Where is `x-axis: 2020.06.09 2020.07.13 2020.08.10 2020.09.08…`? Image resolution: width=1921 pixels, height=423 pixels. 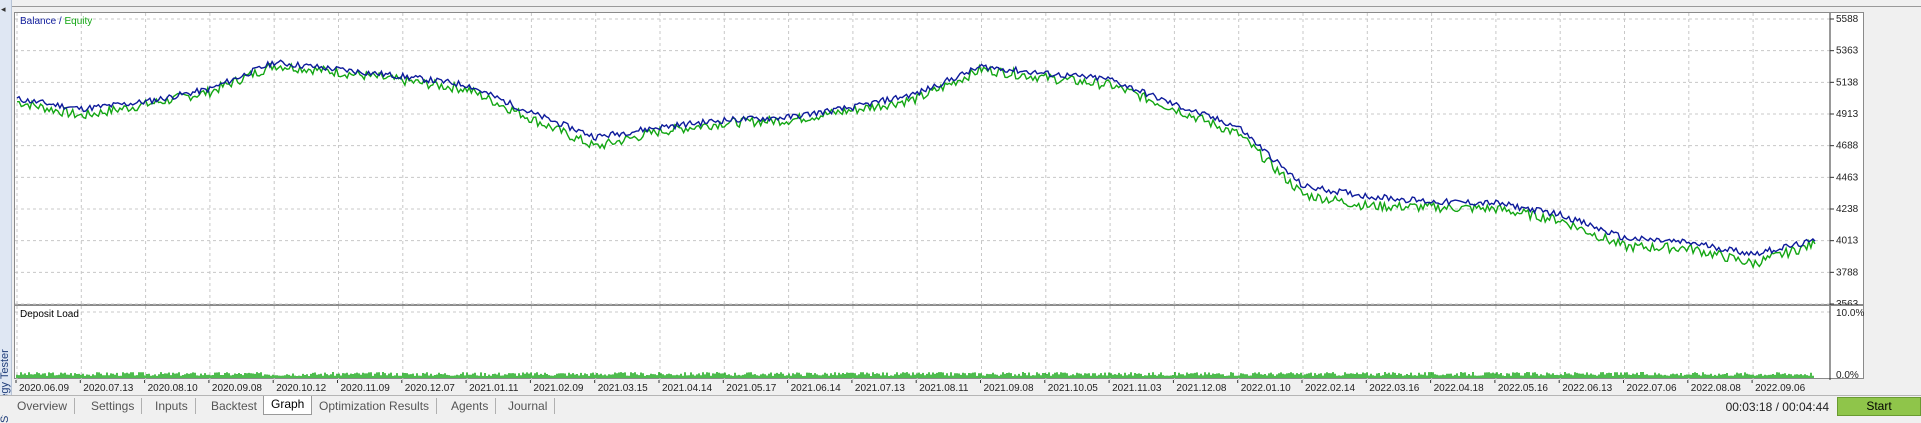
x-axis: 2020.06.09 2020.07.13 2020.08.10 2020.09.08… is located at coordinates (910, 387).